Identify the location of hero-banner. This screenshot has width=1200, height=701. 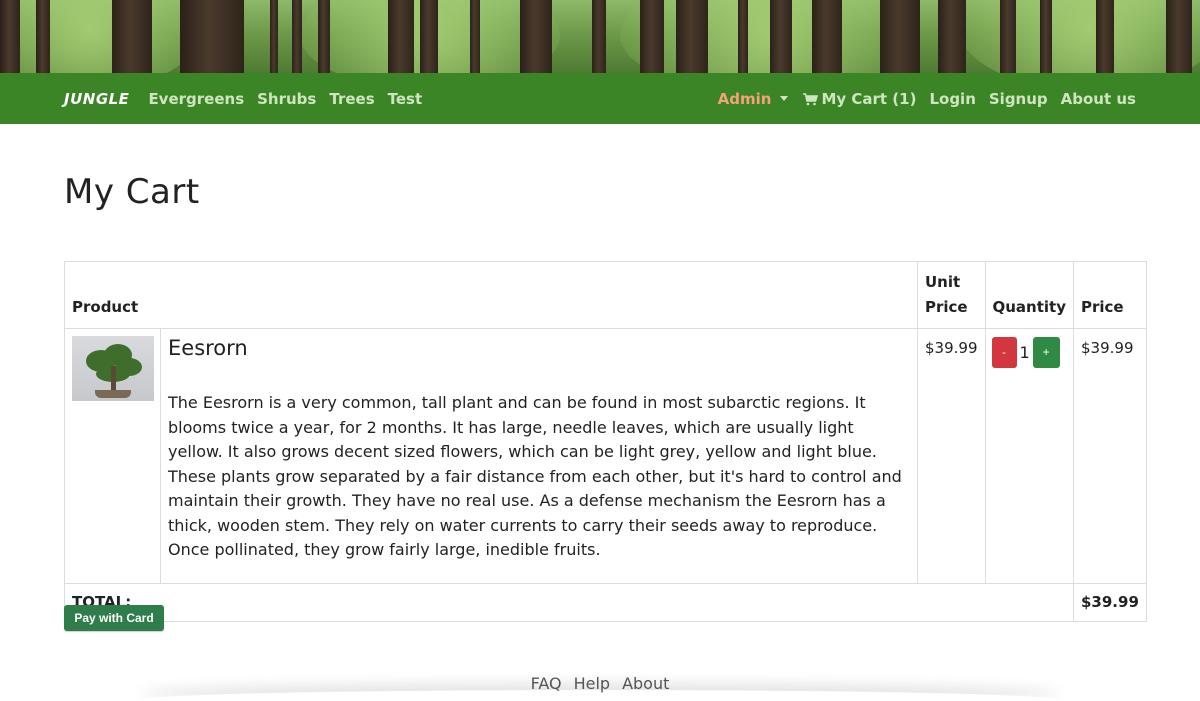
(600, 36).